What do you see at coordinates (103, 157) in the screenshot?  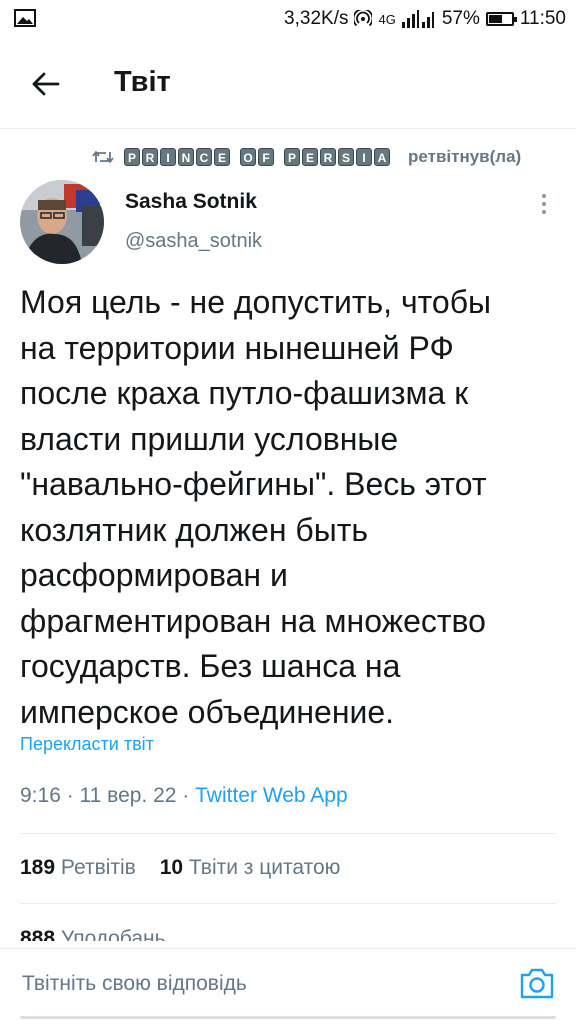 I see `retweet-icon` at bounding box center [103, 157].